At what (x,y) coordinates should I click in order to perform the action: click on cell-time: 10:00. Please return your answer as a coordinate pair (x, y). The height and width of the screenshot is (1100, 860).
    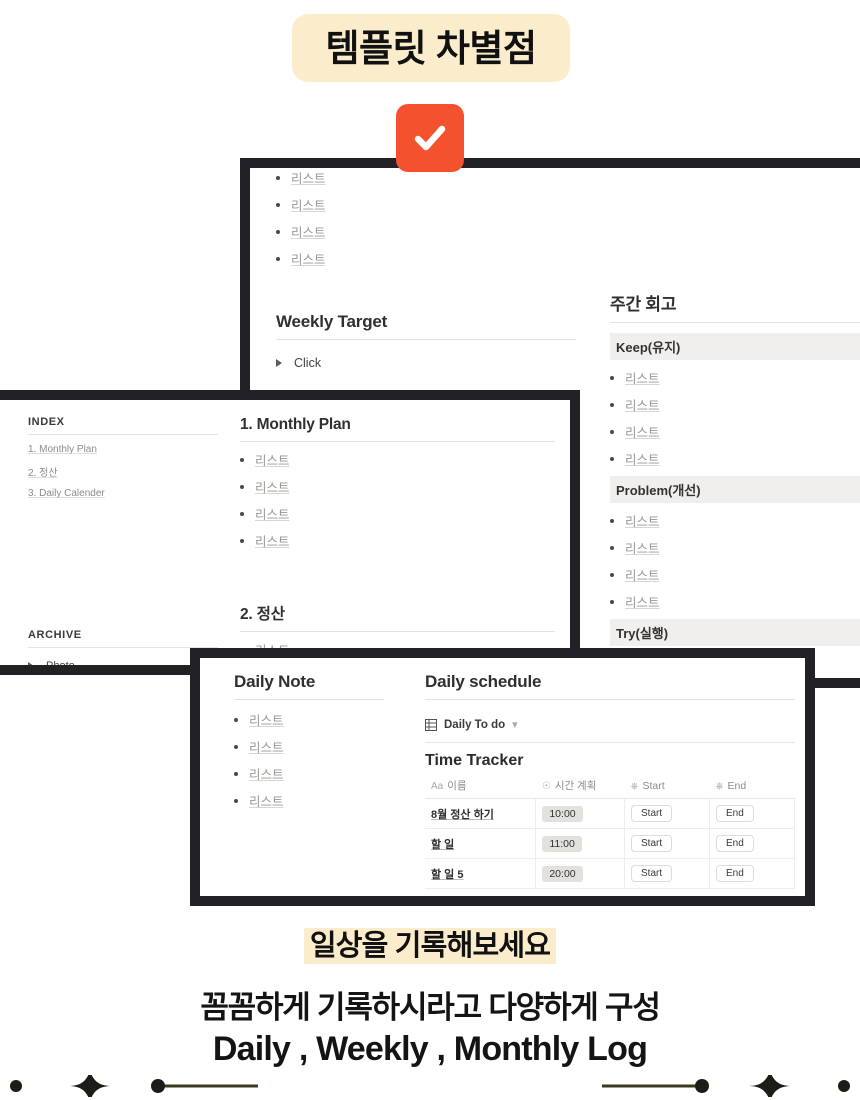
    Looking at the image, I should click on (580, 813).